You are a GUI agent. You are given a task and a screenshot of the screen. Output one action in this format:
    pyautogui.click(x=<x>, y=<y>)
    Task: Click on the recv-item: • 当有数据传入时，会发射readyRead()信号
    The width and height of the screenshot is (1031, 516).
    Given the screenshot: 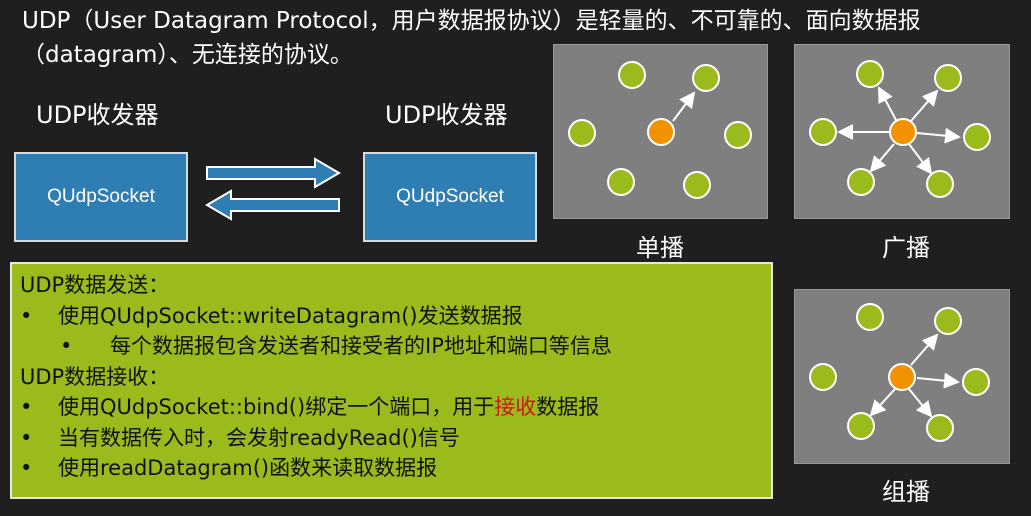 What is the action you would take?
    pyautogui.click(x=391, y=438)
    